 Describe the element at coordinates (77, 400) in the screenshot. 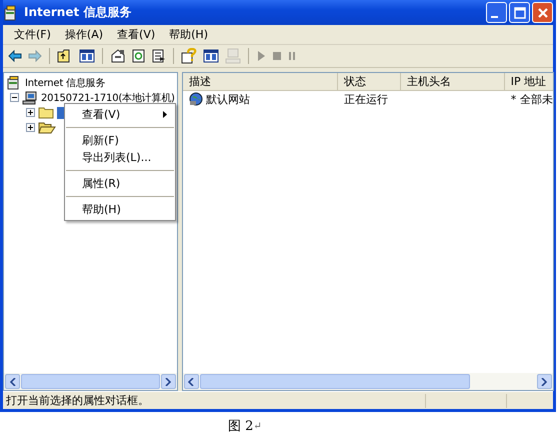

I see `status-text: 打开当前选择的属性对话框。` at that location.